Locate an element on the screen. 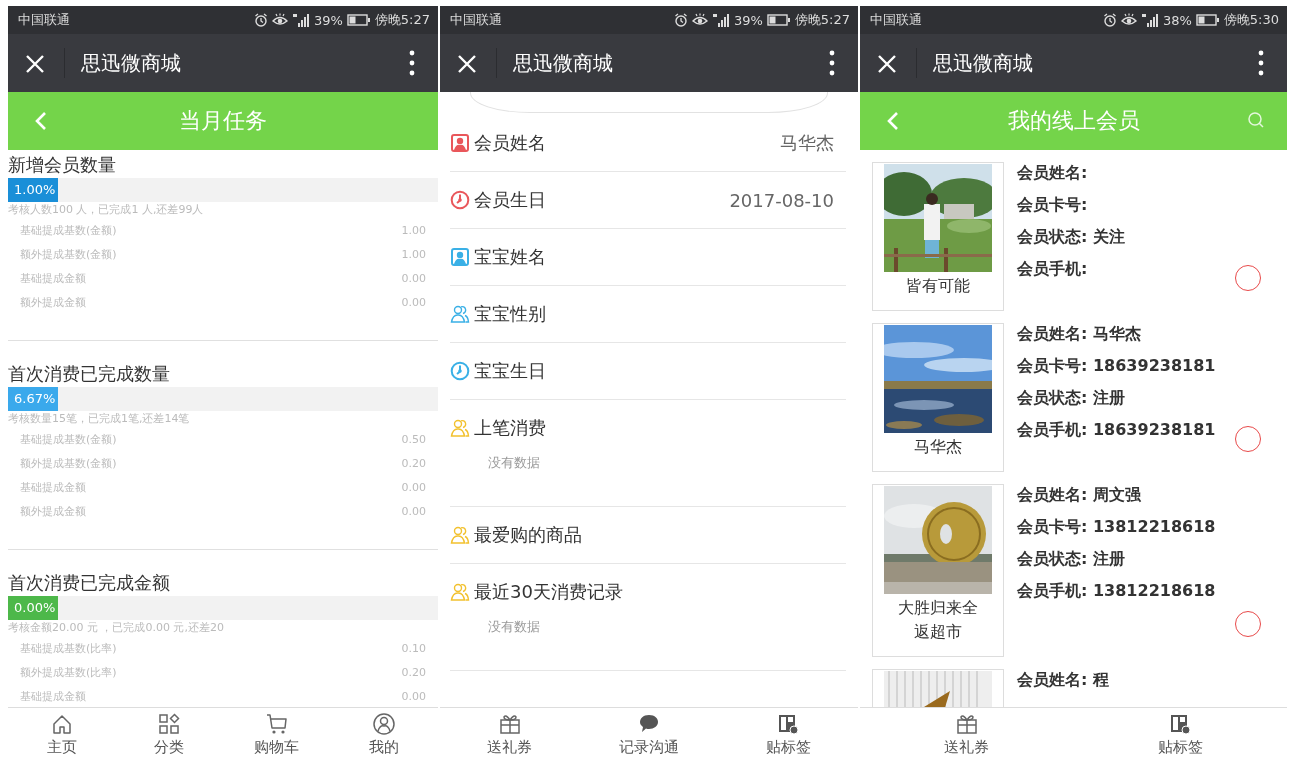 This screenshot has width=1291, height=760. member-detail: 会员手机: is located at coordinates (1053, 269).